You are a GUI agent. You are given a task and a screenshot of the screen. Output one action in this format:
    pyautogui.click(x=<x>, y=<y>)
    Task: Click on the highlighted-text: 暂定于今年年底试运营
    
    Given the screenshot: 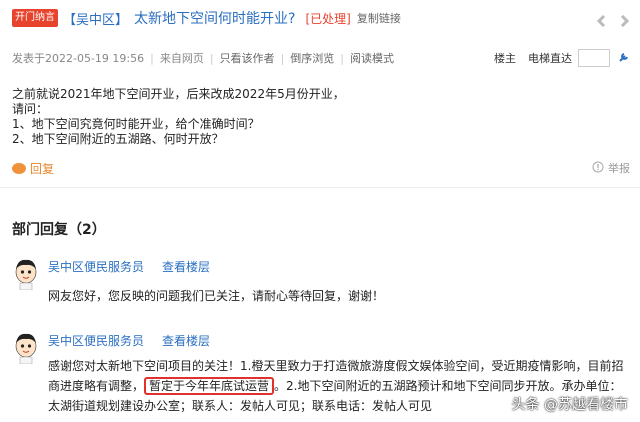 What is the action you would take?
    pyautogui.click(x=209, y=386)
    